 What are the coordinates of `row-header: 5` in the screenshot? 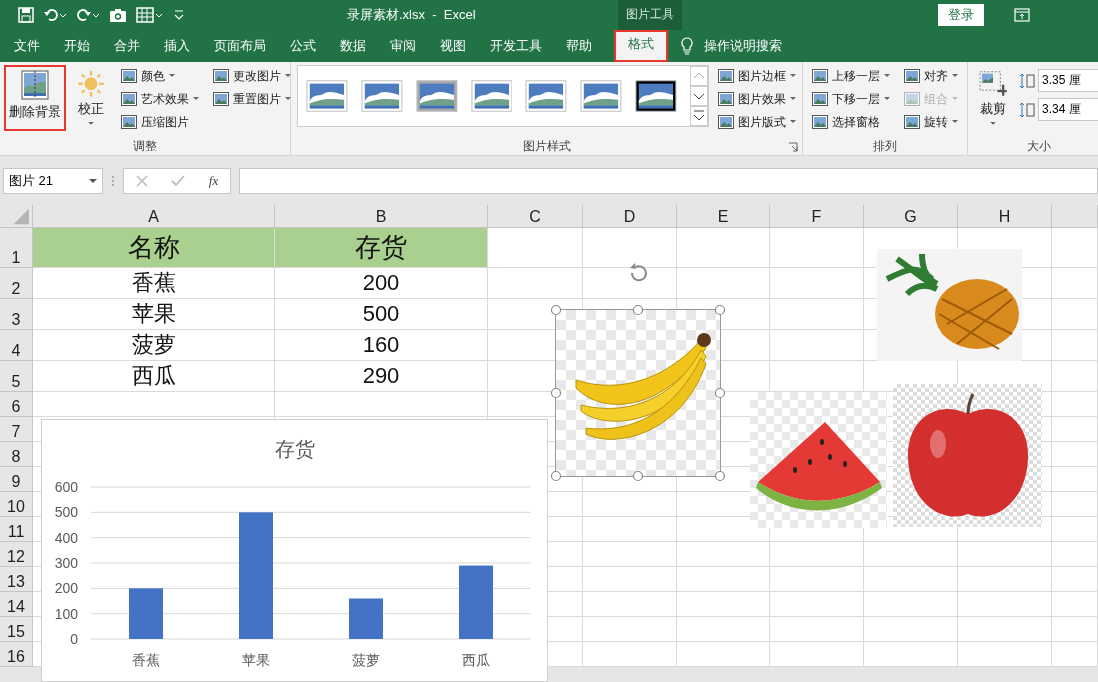 It's located at (16, 376).